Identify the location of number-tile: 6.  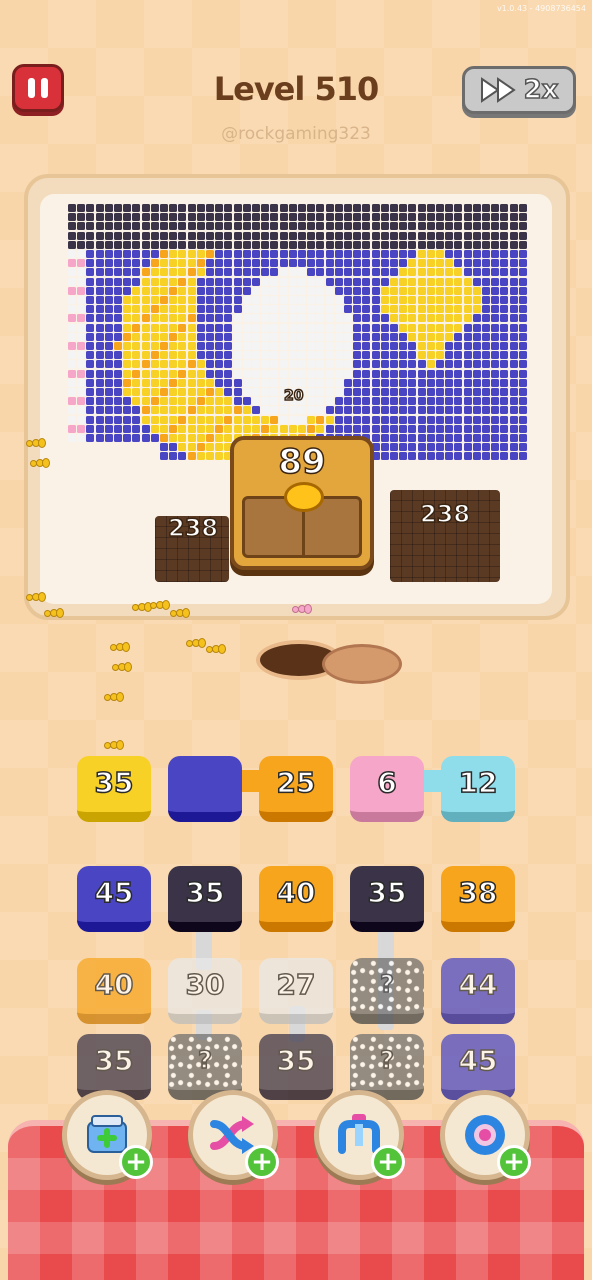
(387, 789).